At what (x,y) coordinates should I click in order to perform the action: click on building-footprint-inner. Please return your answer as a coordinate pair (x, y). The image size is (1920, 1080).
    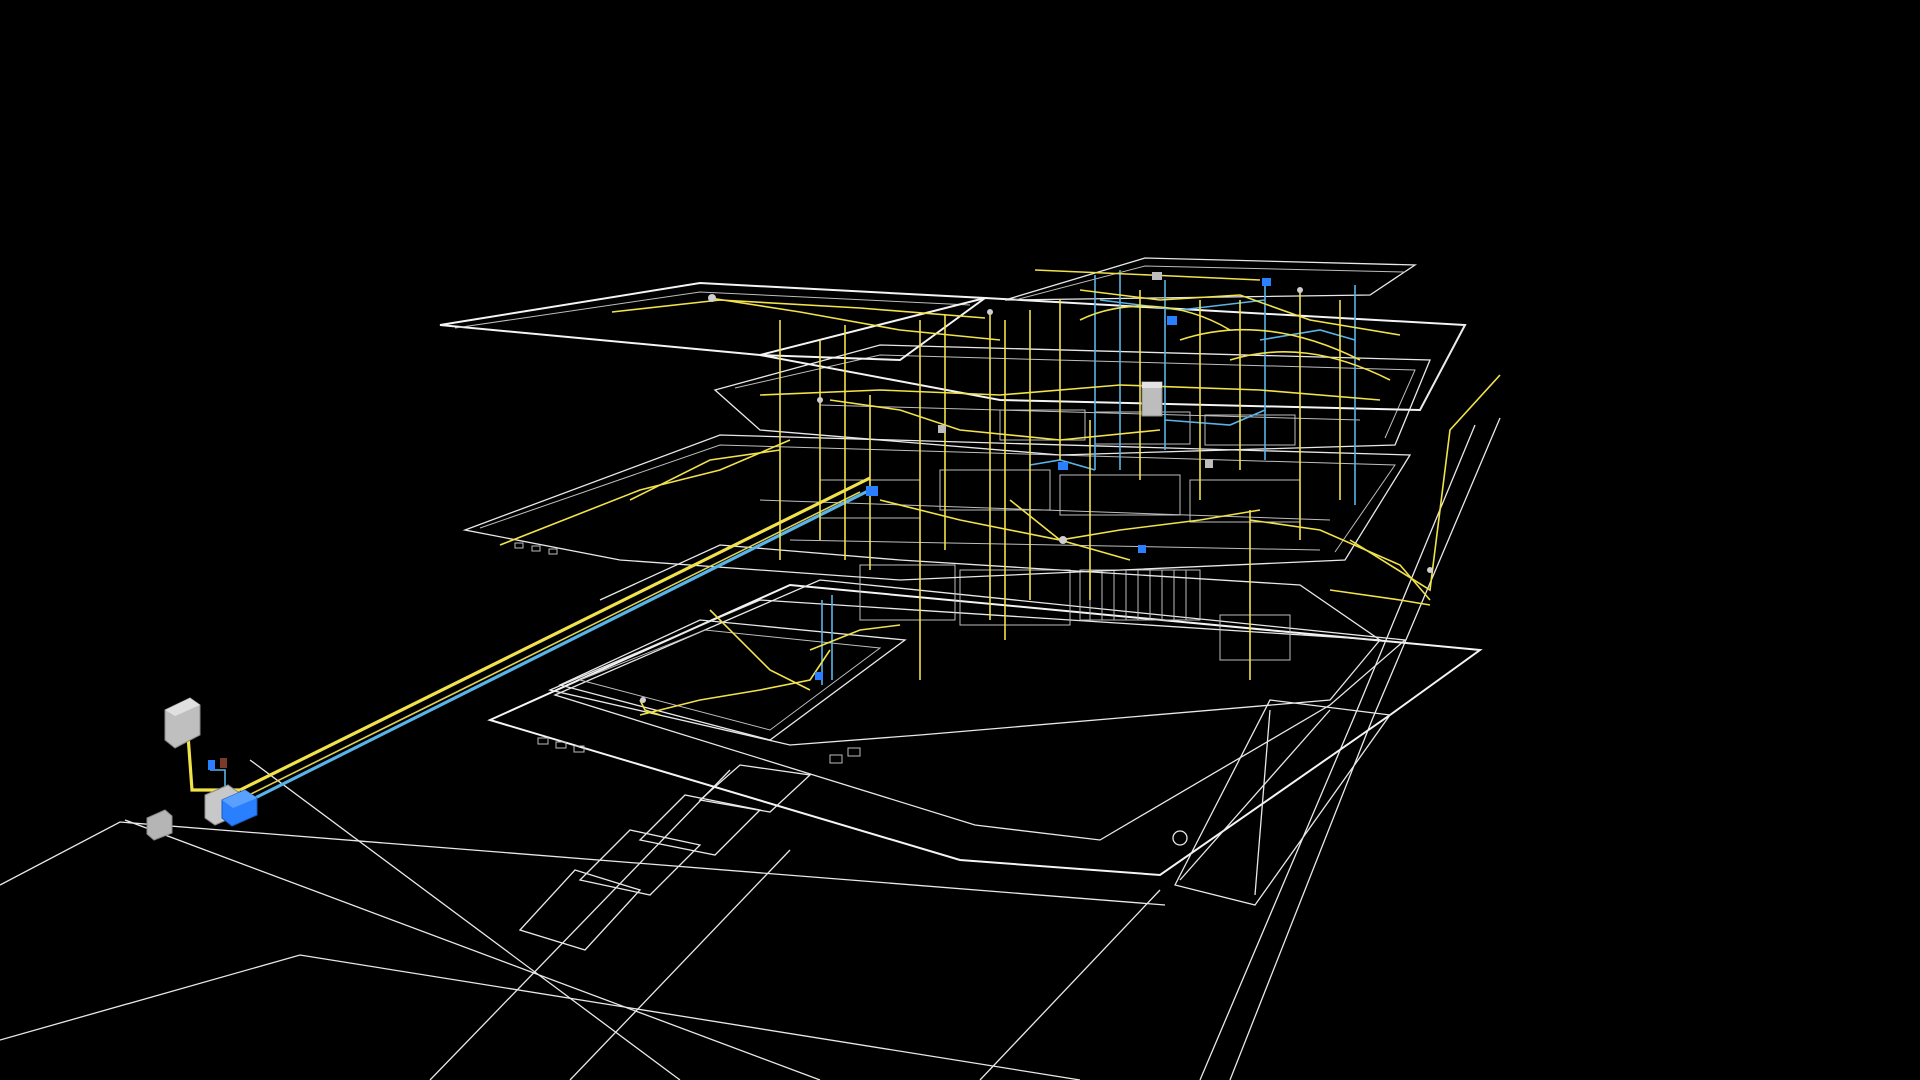
    Looking at the image, I should click on (980, 710).